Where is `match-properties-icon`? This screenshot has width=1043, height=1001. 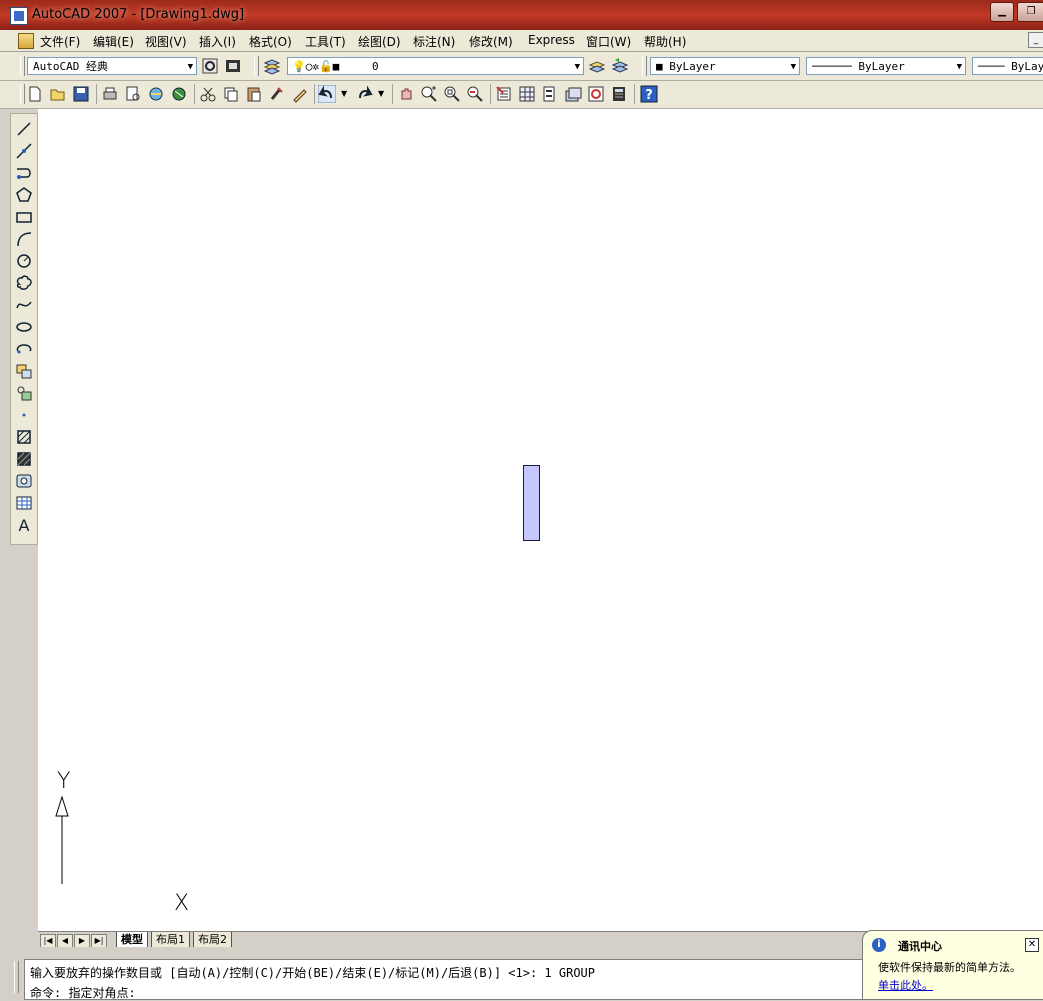 match-properties-icon is located at coordinates (277, 94).